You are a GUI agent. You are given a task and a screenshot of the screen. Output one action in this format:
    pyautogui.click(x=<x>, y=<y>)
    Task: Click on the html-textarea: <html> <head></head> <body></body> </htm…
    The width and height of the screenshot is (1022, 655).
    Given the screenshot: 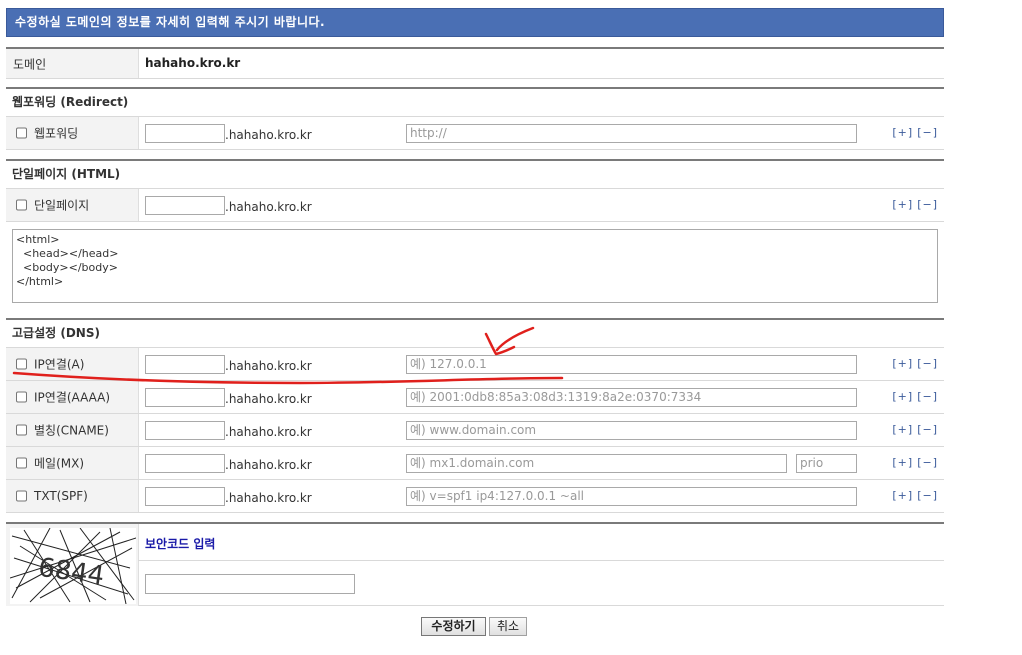 What is the action you would take?
    pyautogui.click(x=475, y=266)
    